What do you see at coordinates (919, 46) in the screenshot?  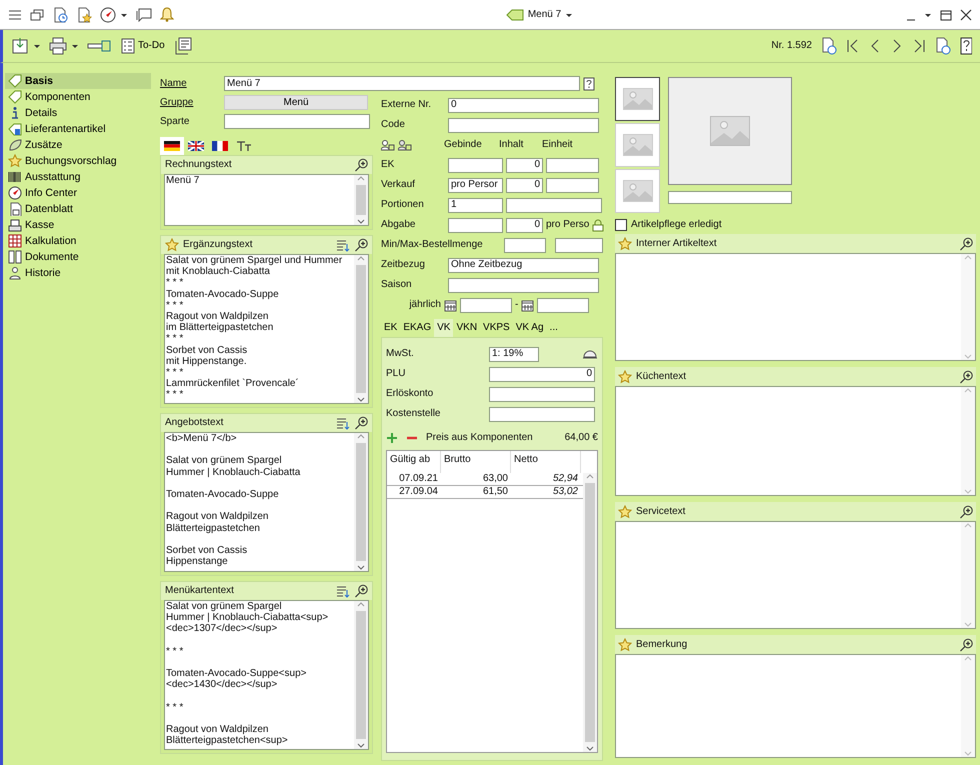 I see `last-icon` at bounding box center [919, 46].